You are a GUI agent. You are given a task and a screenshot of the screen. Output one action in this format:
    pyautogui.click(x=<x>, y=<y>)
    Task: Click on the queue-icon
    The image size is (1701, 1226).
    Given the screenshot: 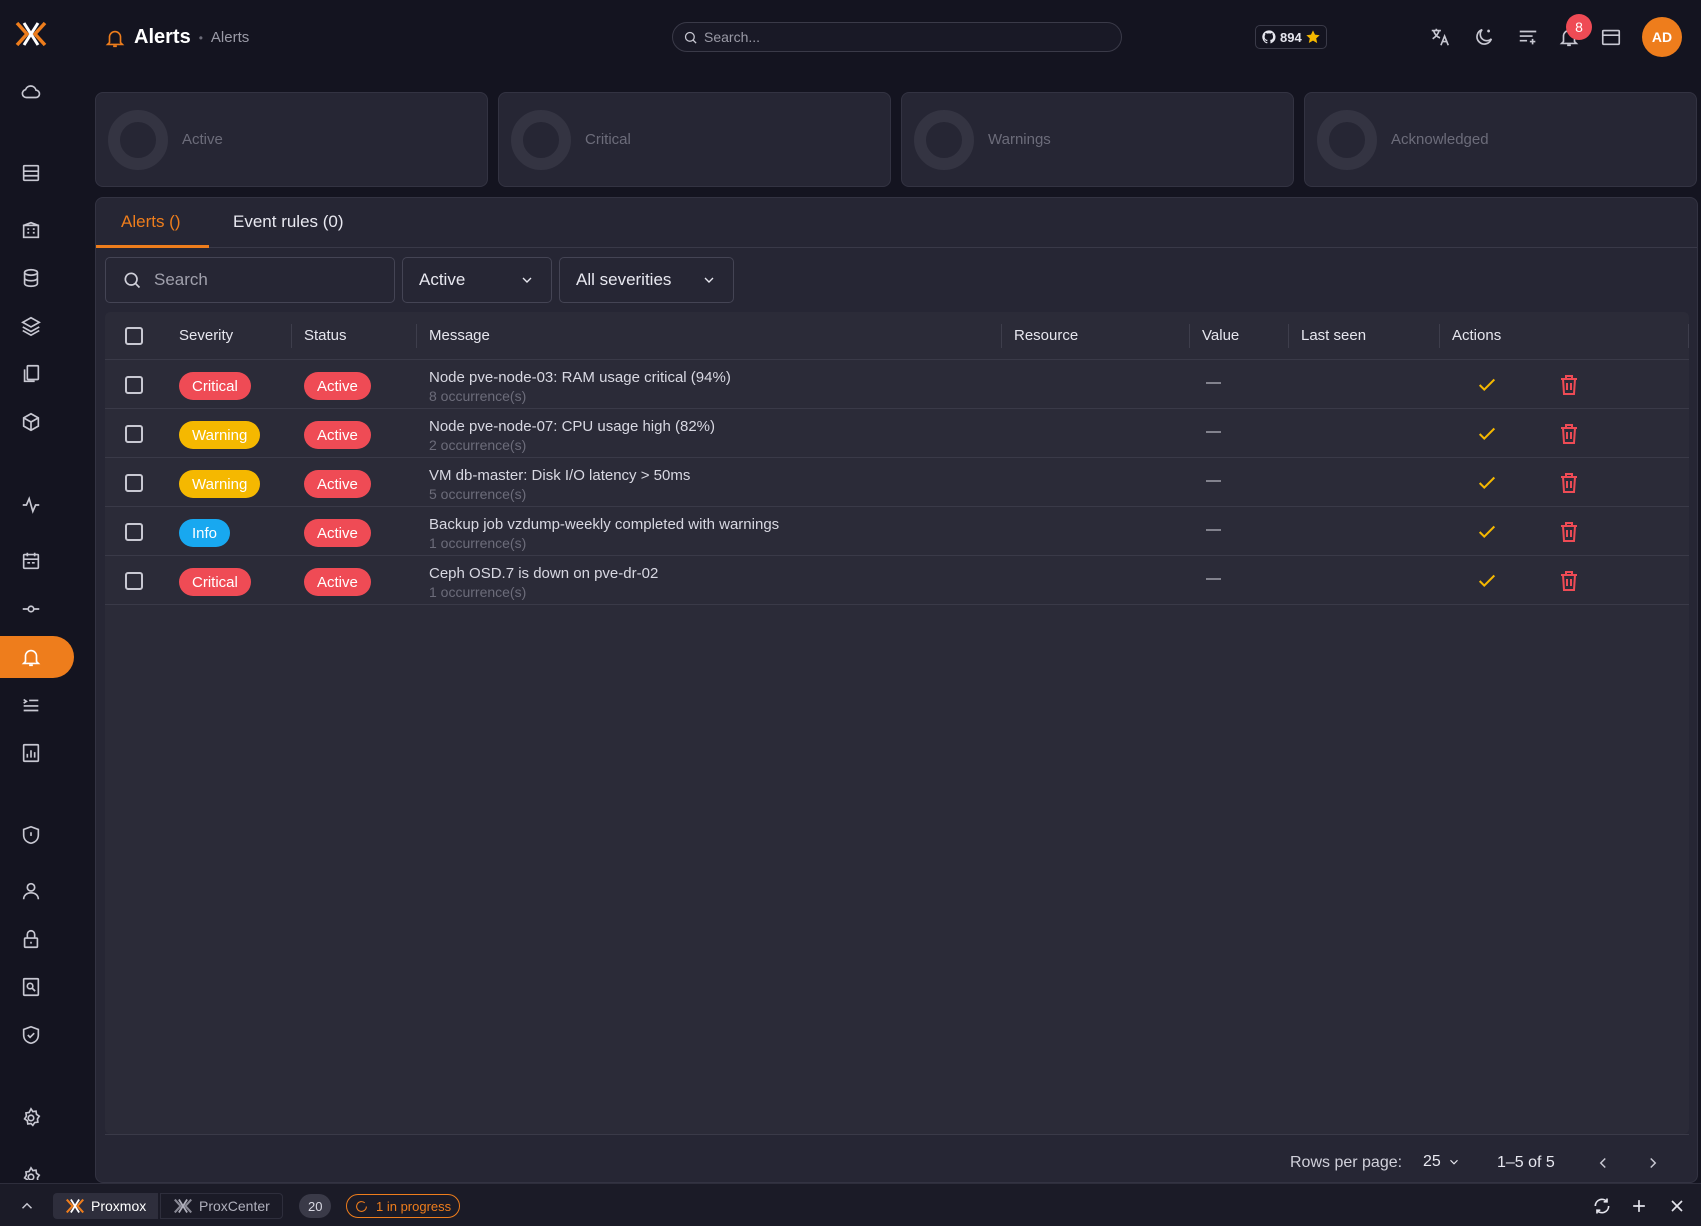 What is the action you would take?
    pyautogui.click(x=1528, y=37)
    